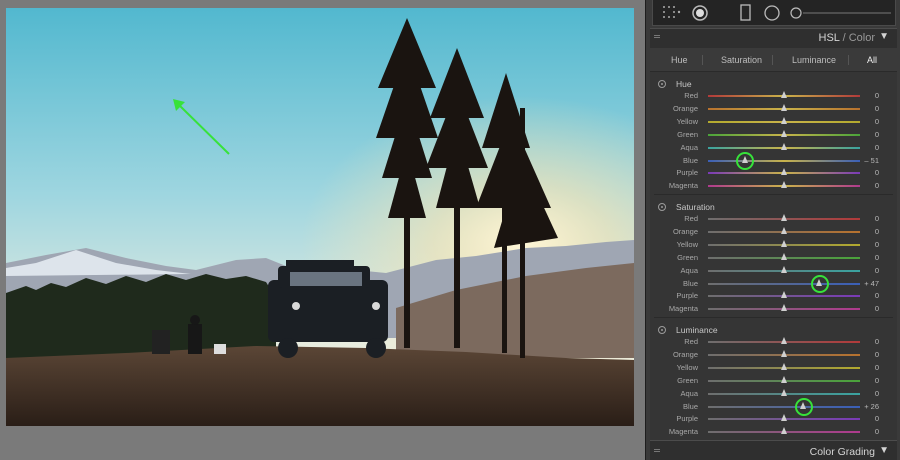 The image size is (900, 460). What do you see at coordinates (842, 452) in the screenshot?
I see `color-grading-title: Color Grading` at bounding box center [842, 452].